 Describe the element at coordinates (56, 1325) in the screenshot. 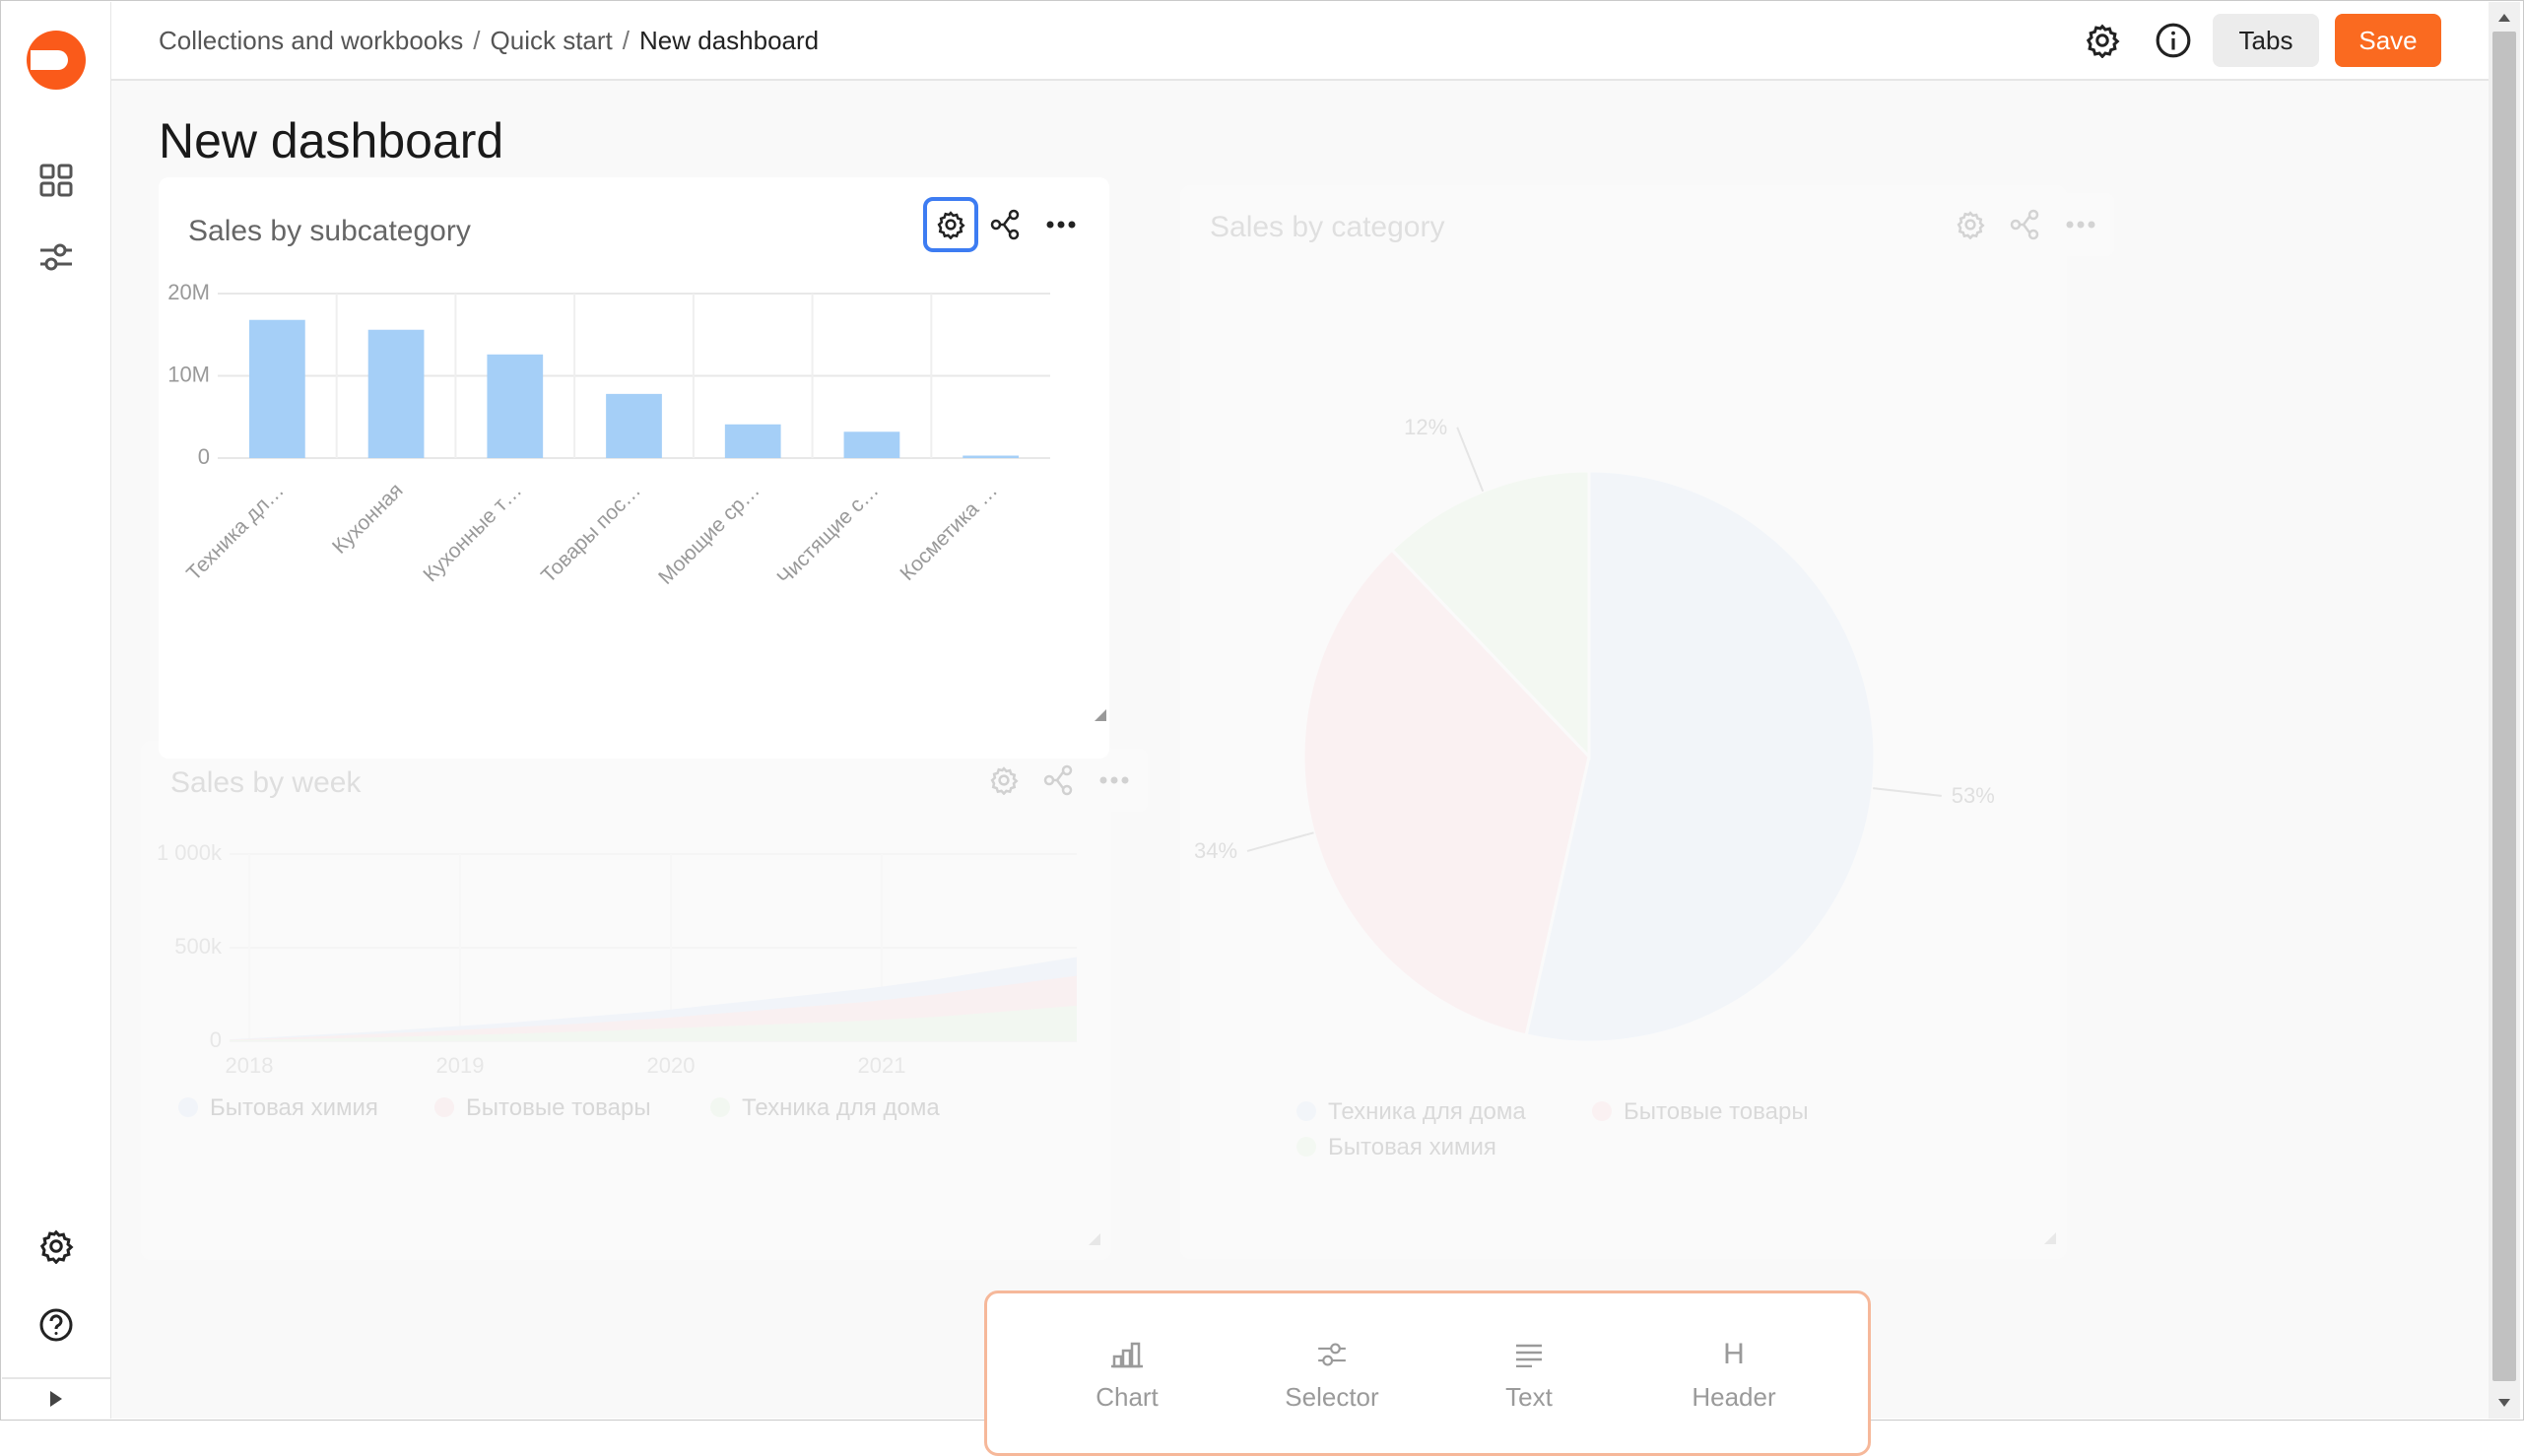

I see `help-icon` at that location.